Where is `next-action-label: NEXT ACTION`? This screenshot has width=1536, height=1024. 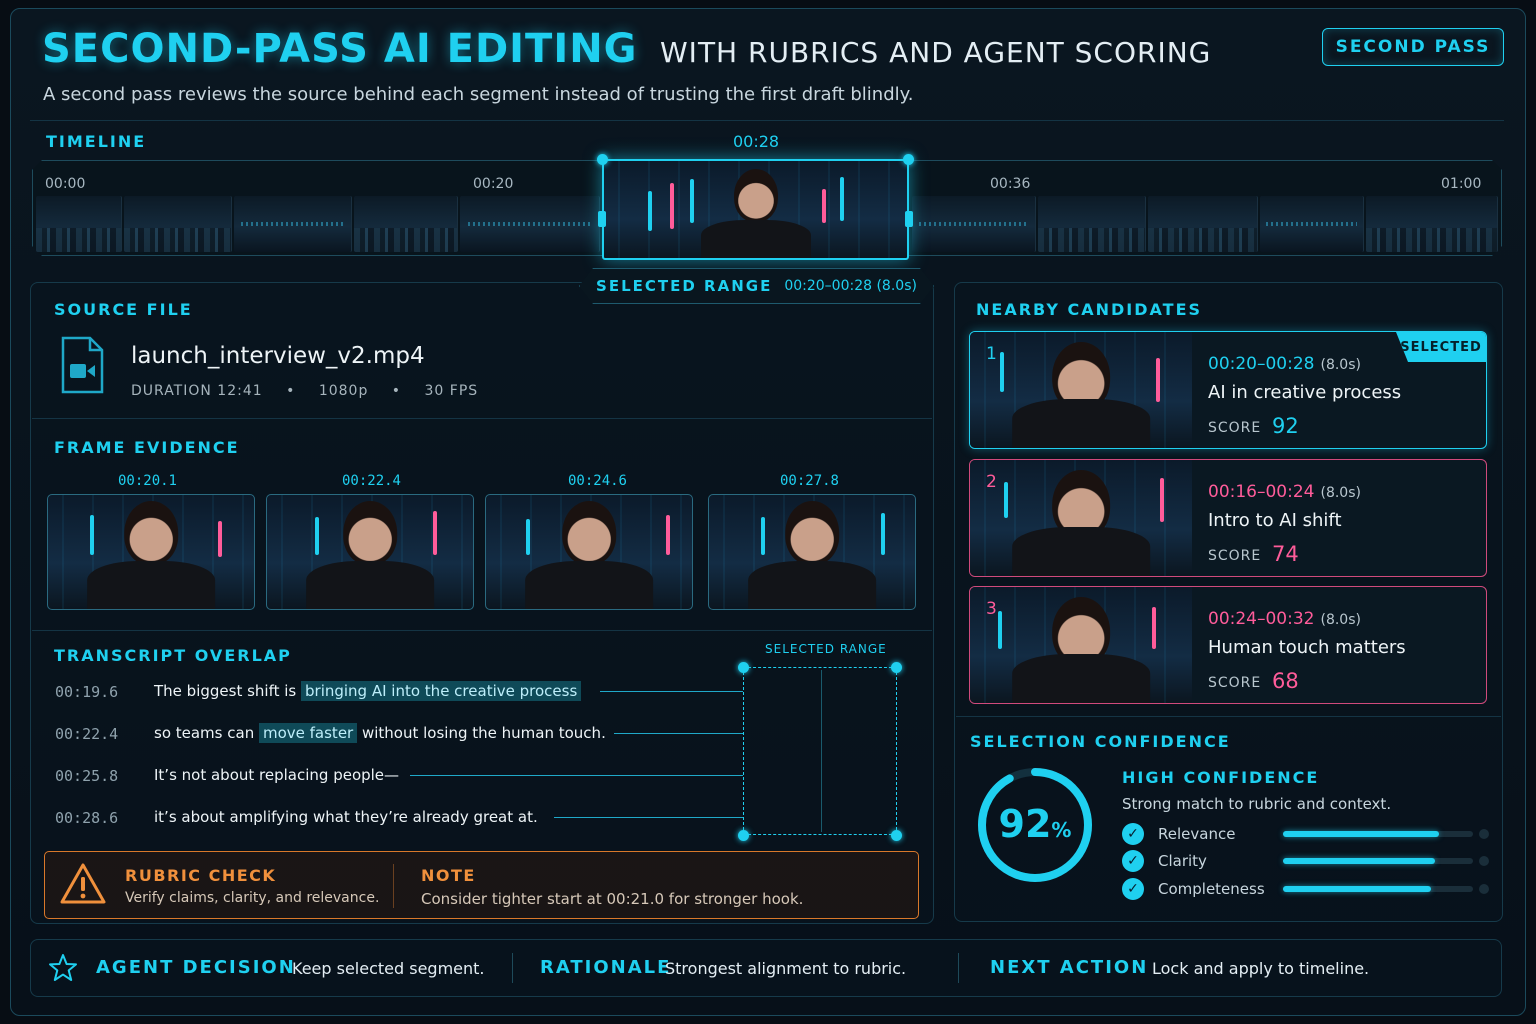
next-action-label: NEXT ACTION is located at coordinates (1069, 967).